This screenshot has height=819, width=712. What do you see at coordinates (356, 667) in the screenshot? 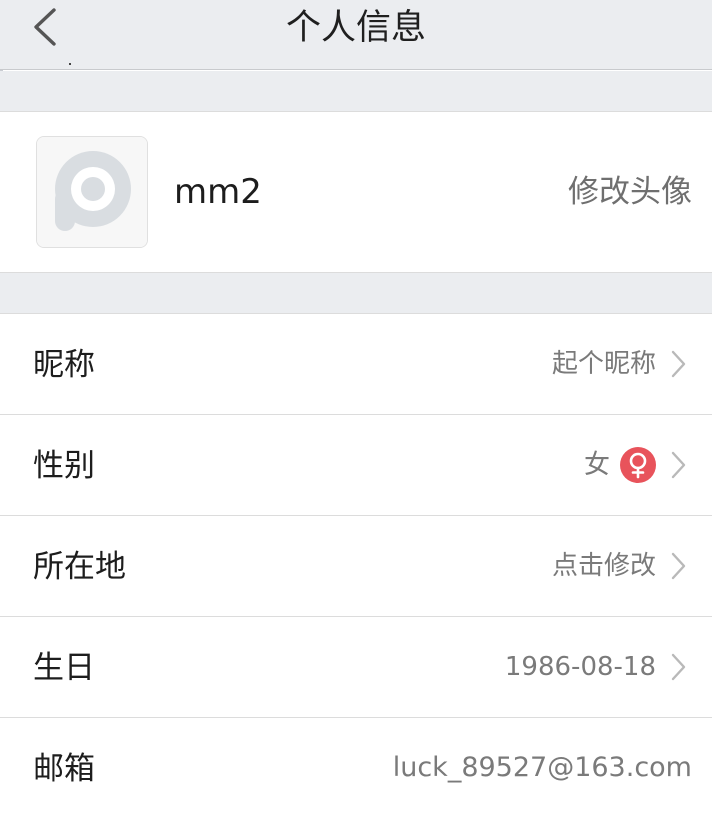
I see `row-birthday: 生日 1986-08-18` at bounding box center [356, 667].